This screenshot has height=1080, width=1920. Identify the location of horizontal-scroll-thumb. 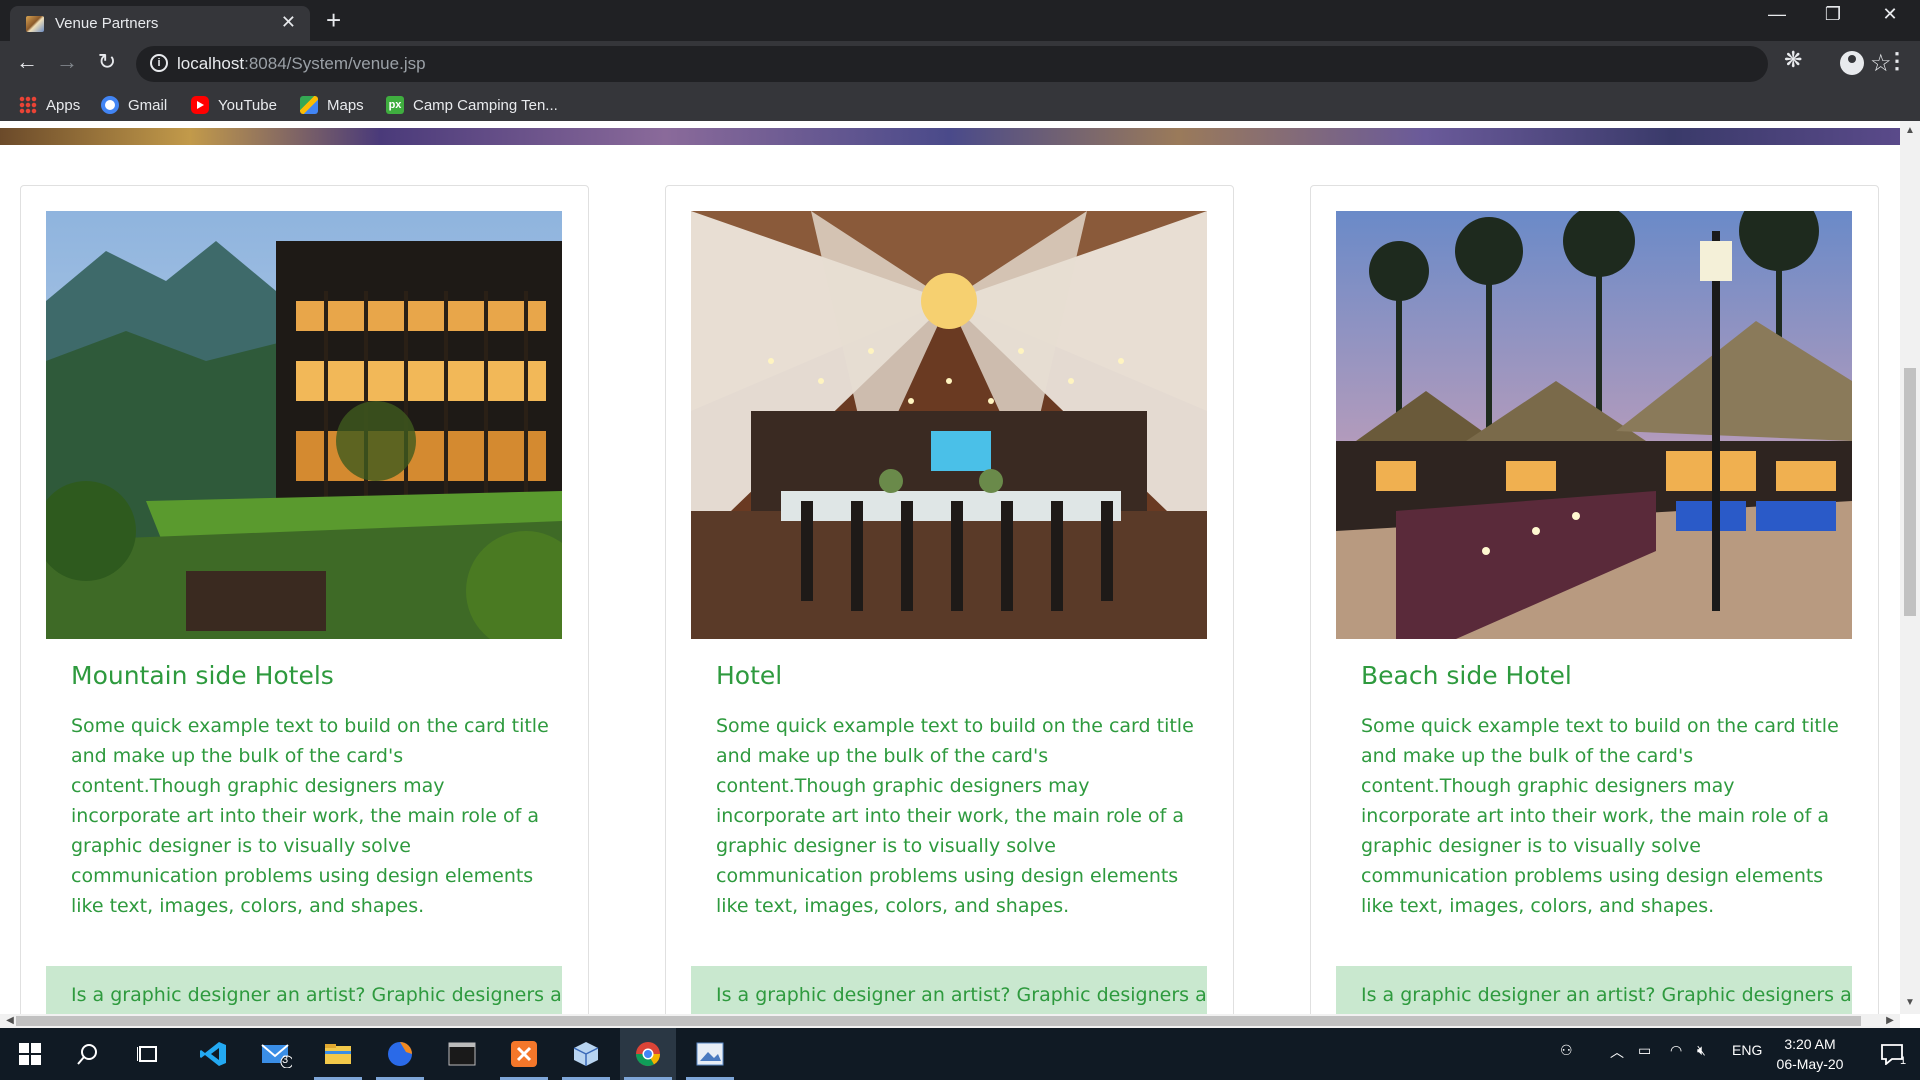
(938, 1021).